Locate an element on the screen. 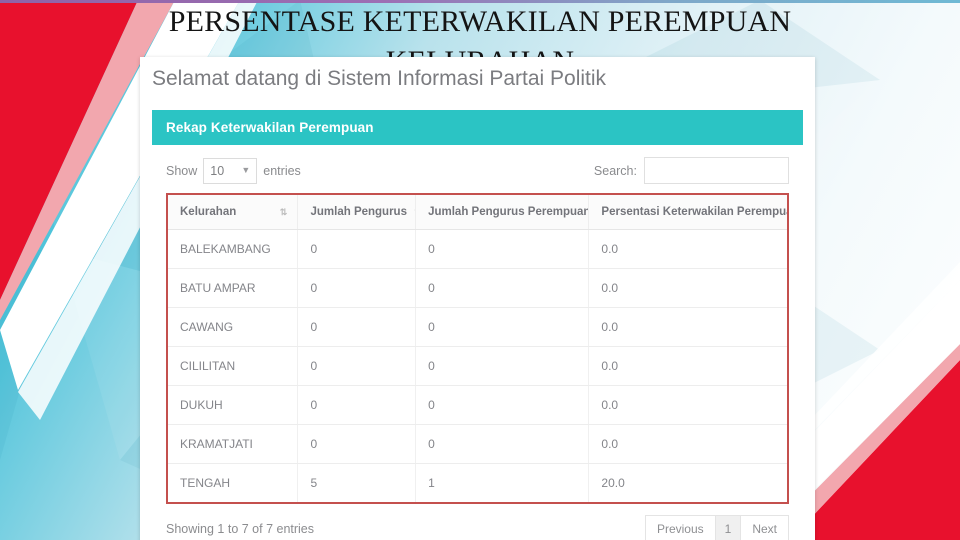 The height and width of the screenshot is (540, 960). column-header-jumlah-pengurus: Jumlah Pengurus ⇅ is located at coordinates (357, 212).